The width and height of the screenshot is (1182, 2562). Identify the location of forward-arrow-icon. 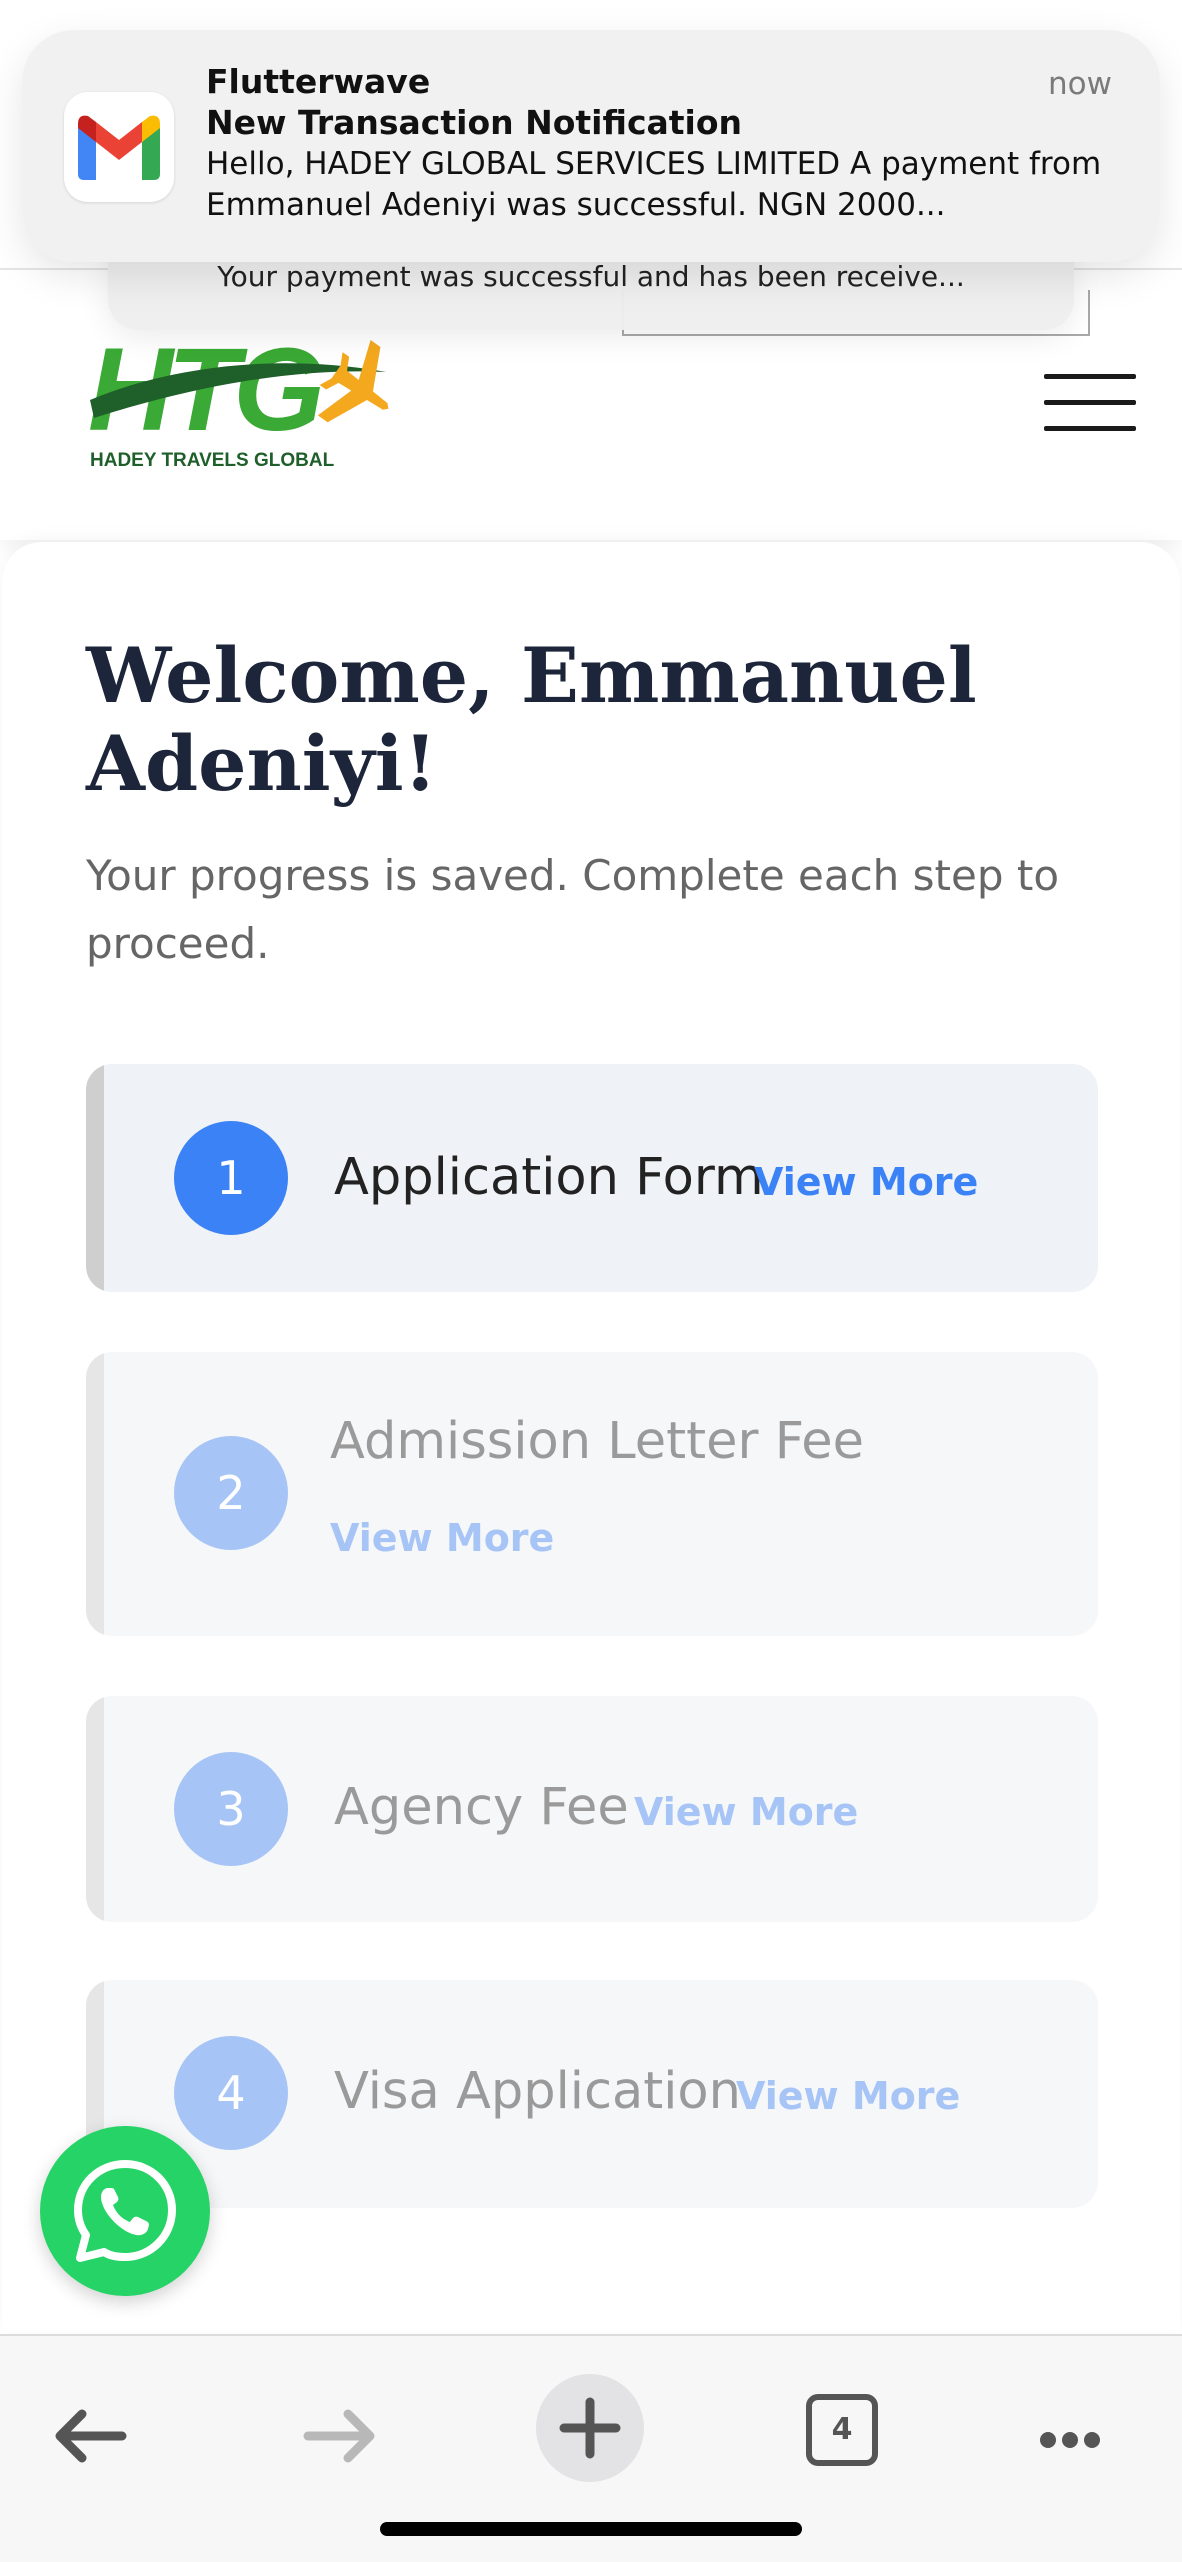
(340, 2436).